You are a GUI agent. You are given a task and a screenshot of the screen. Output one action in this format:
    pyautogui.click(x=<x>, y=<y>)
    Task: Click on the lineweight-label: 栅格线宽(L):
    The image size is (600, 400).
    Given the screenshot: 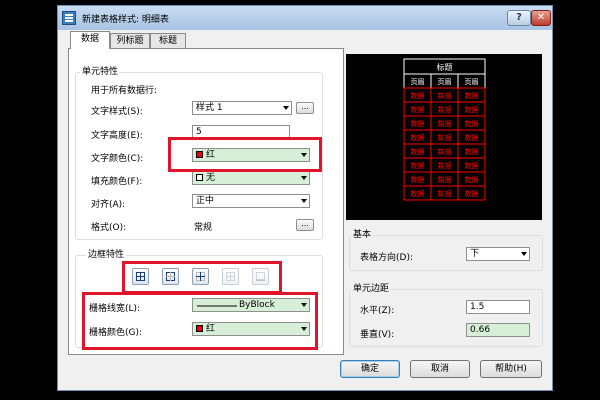 What is the action you would take?
    pyautogui.click(x=115, y=309)
    